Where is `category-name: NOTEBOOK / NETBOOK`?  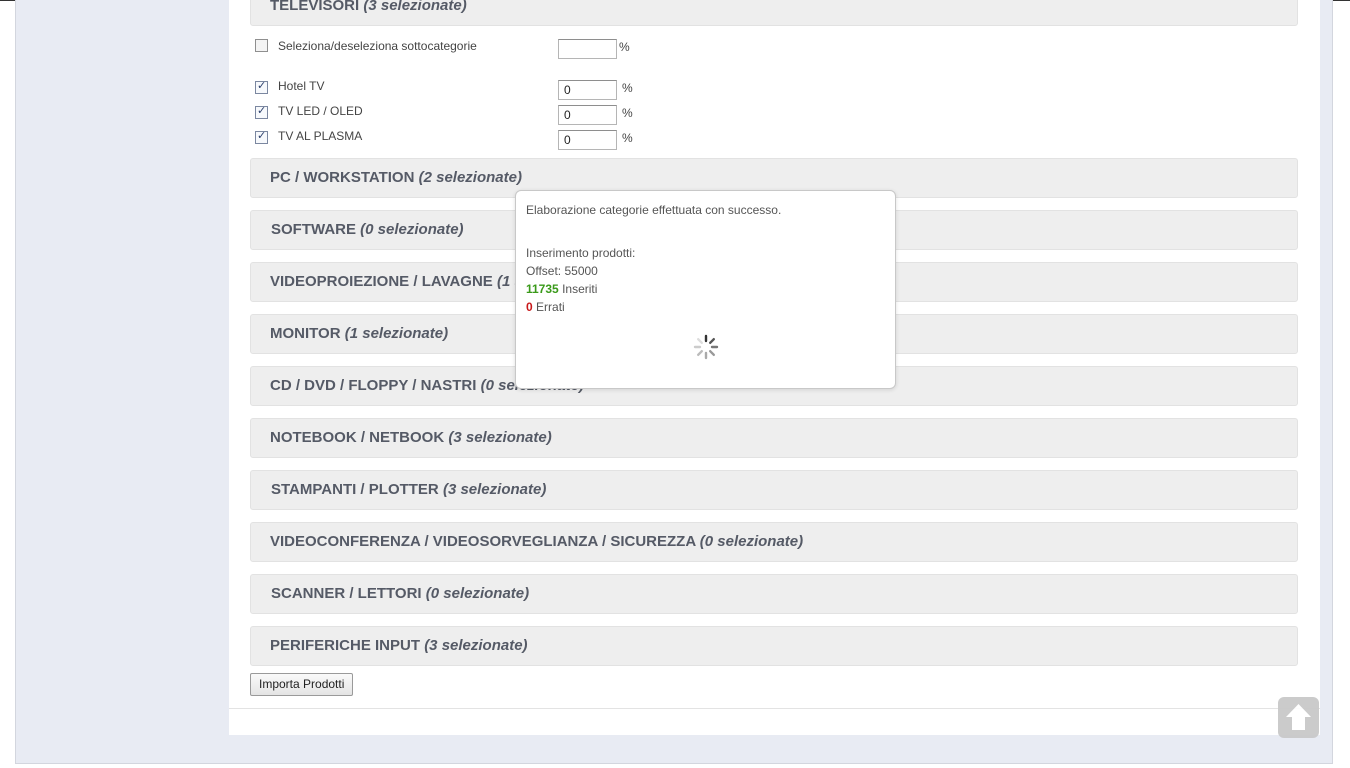
category-name: NOTEBOOK / NETBOOK is located at coordinates (357, 437).